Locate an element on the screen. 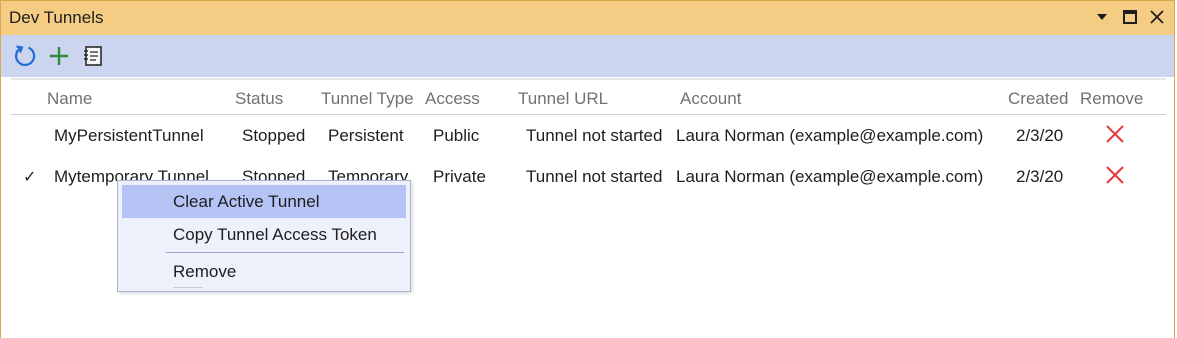 This screenshot has height=338, width=1177. tunnel-type: Persistent is located at coordinates (366, 135).